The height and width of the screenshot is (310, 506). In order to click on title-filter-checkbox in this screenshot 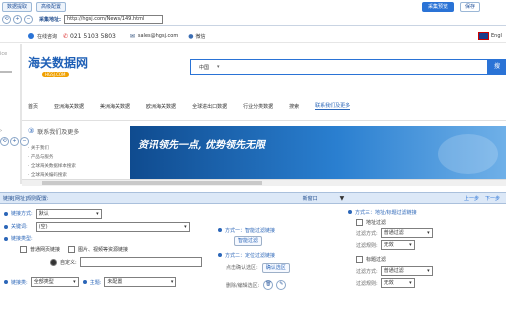, I will do `click(359, 259)`.